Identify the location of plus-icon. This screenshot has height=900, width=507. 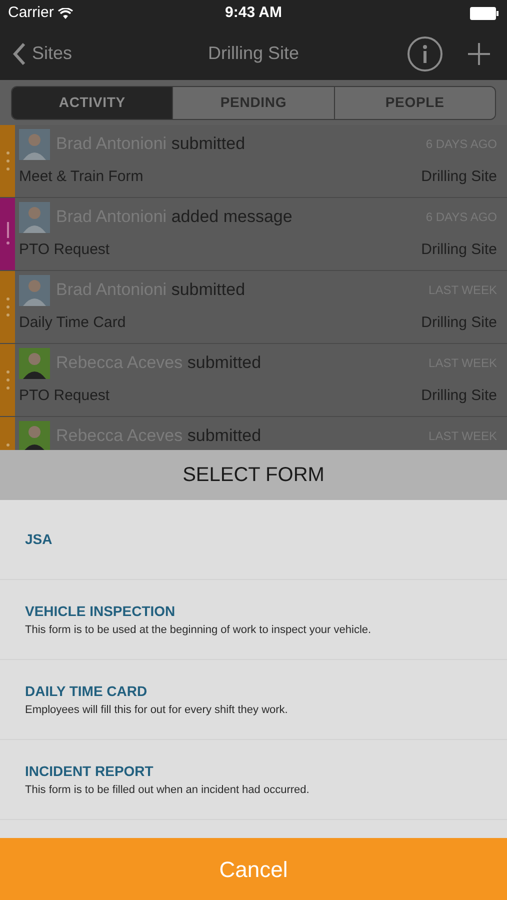
(479, 54).